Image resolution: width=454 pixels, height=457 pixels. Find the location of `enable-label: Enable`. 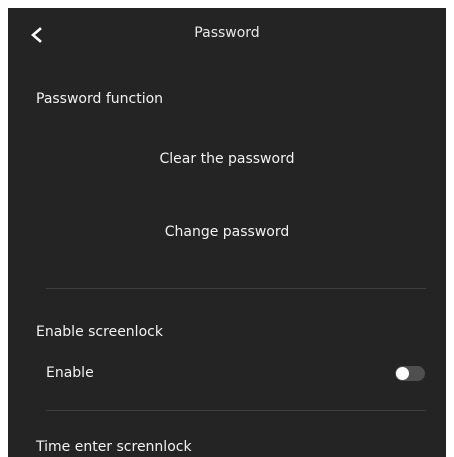

enable-label: Enable is located at coordinates (70, 373).